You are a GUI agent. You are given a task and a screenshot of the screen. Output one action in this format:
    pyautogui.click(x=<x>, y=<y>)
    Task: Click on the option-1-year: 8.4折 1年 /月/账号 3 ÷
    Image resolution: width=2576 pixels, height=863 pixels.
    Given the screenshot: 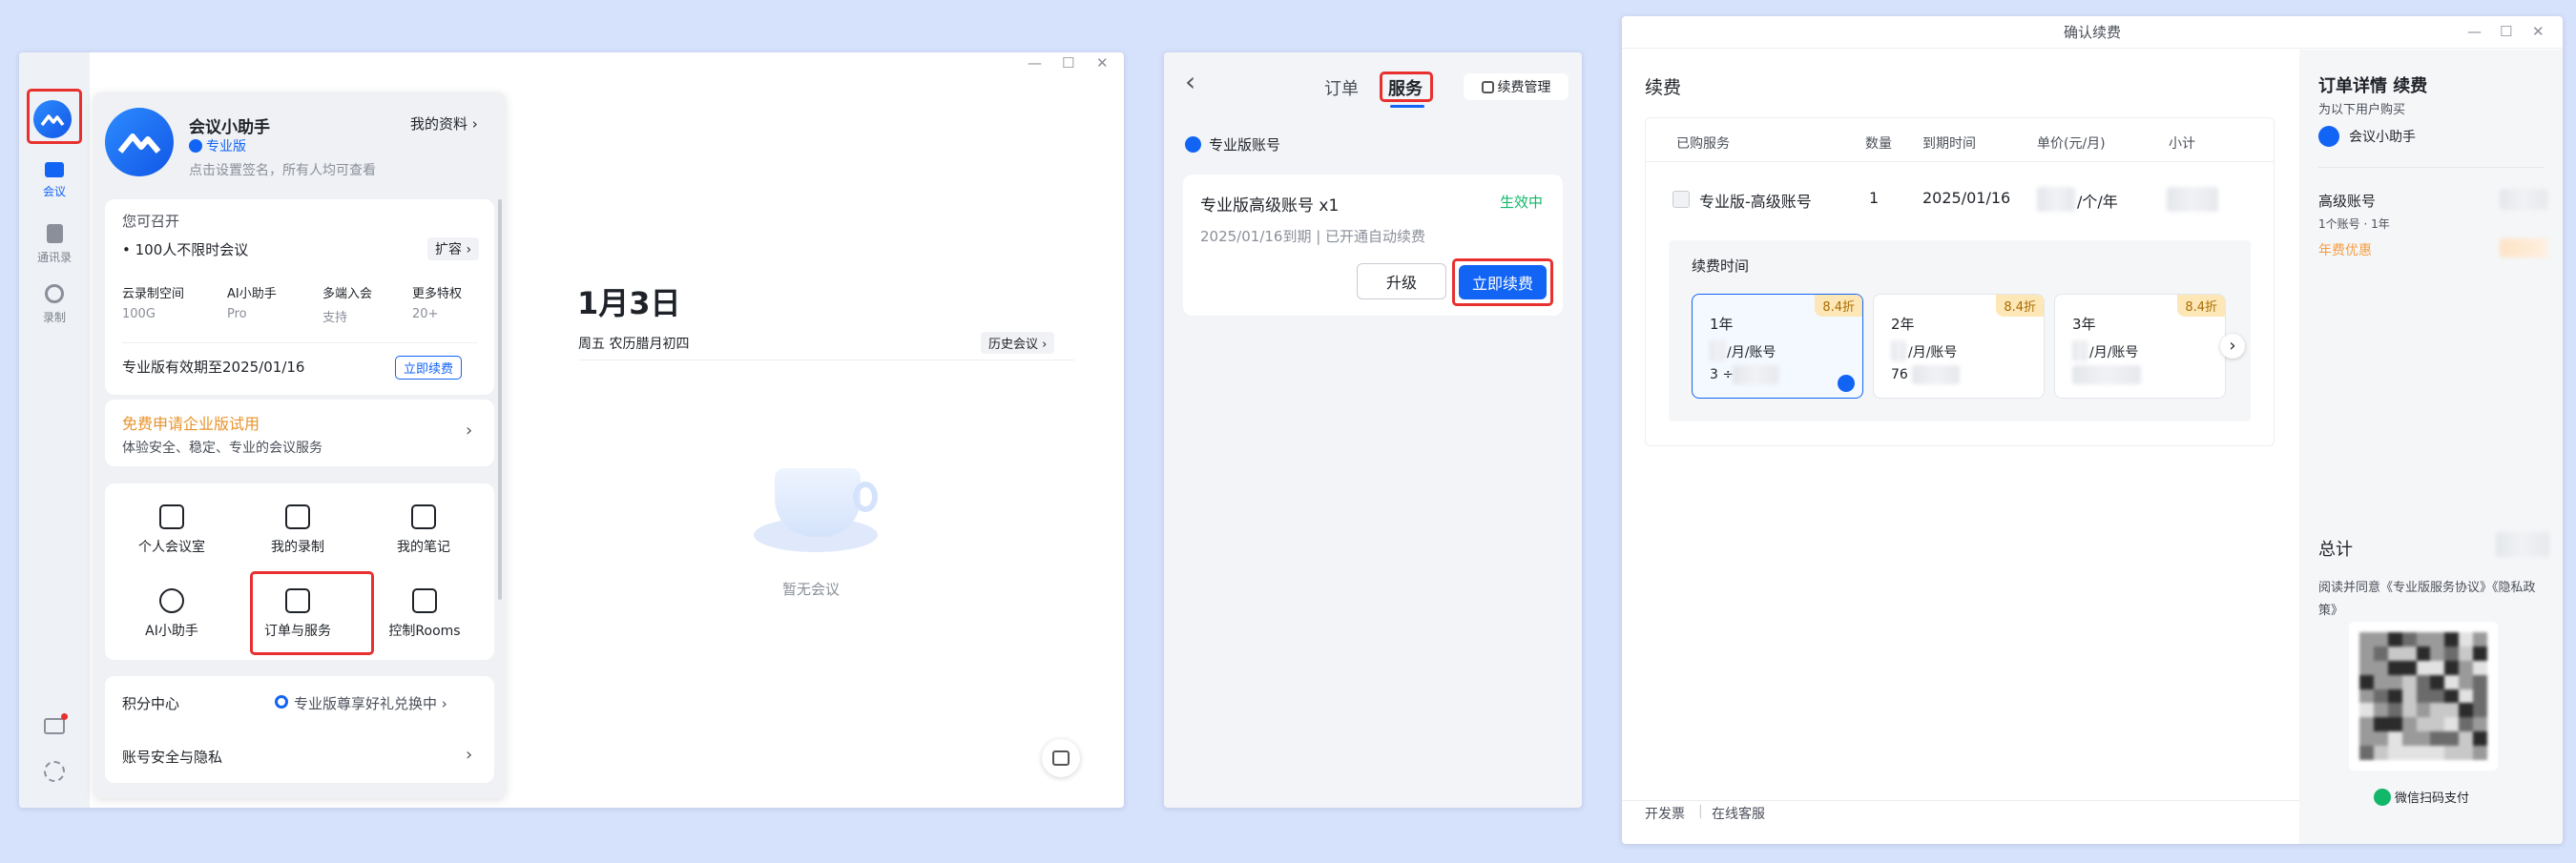 What is the action you would take?
    pyautogui.click(x=1777, y=346)
    